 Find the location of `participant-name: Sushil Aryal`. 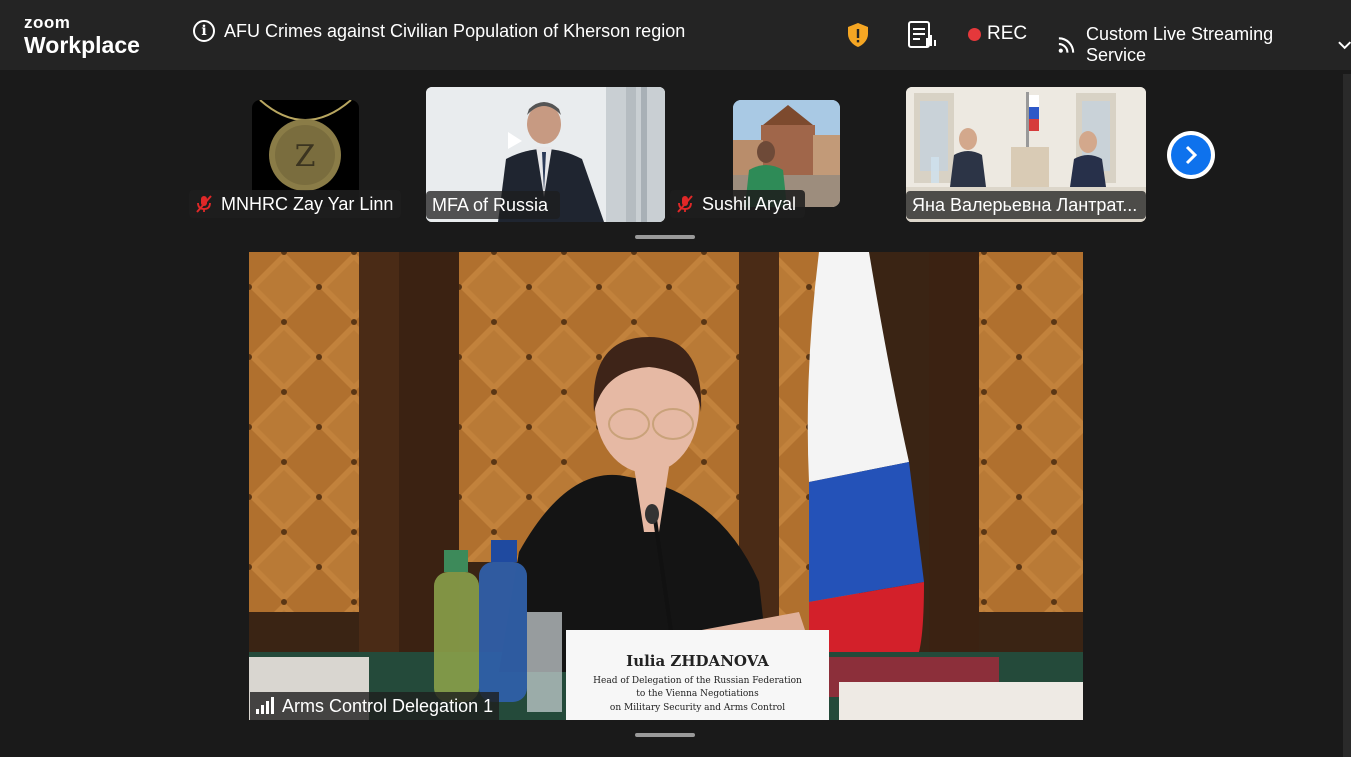

participant-name: Sushil Aryal is located at coordinates (749, 203).